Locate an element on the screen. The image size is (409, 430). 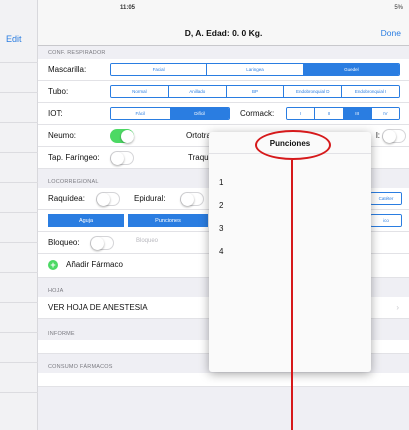
anadir-farmaco-label: Añadir Fármaco is located at coordinates (94, 264).